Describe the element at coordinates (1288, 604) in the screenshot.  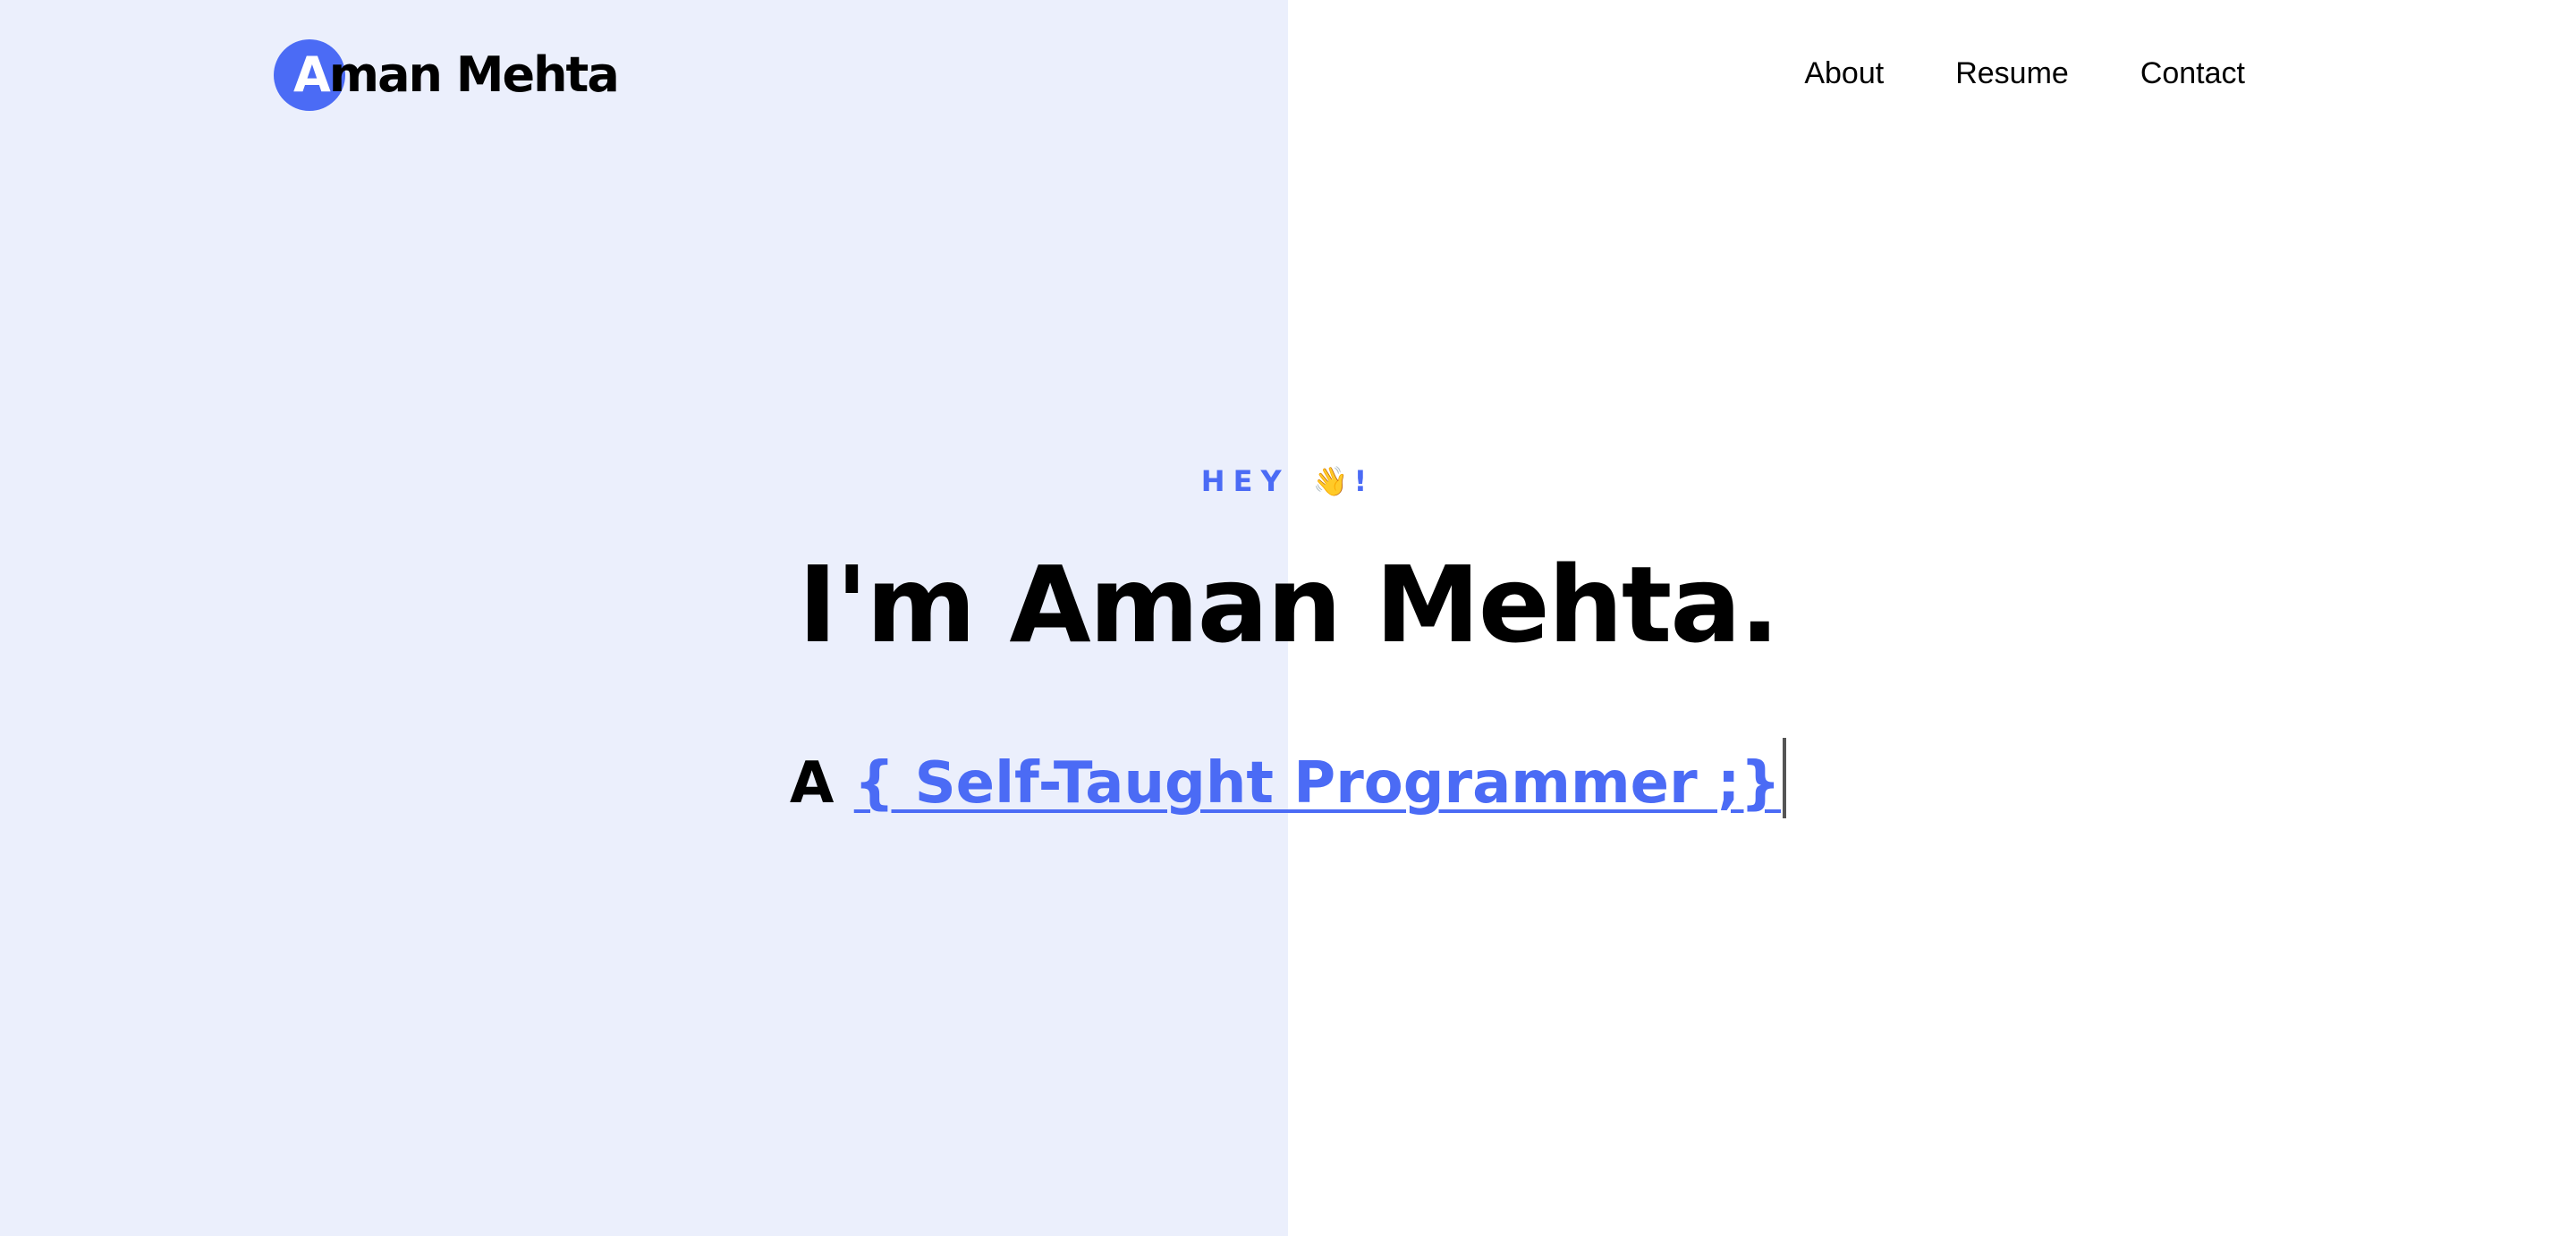
I see `hero-title: I'm Aman Mehta.` at that location.